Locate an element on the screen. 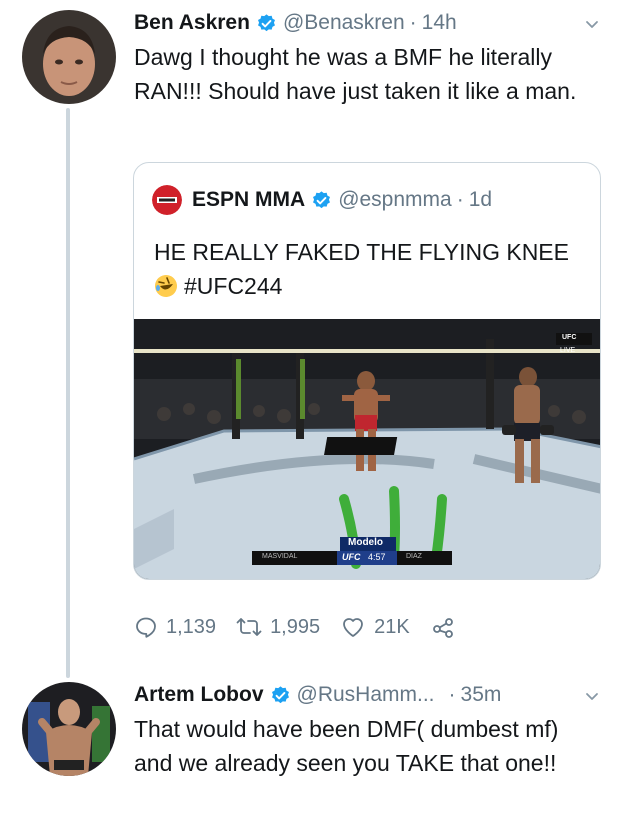 The height and width of the screenshot is (825, 618). espn-logo-icon is located at coordinates (167, 200).